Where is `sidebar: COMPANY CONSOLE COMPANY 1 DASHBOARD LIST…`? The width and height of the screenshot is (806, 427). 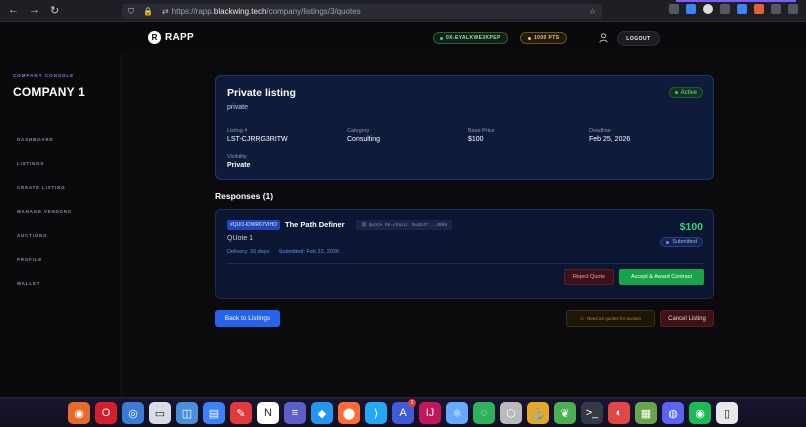 sidebar: COMPANY CONSOLE COMPANY 1 DASHBOARD LIST… is located at coordinates (61, 225).